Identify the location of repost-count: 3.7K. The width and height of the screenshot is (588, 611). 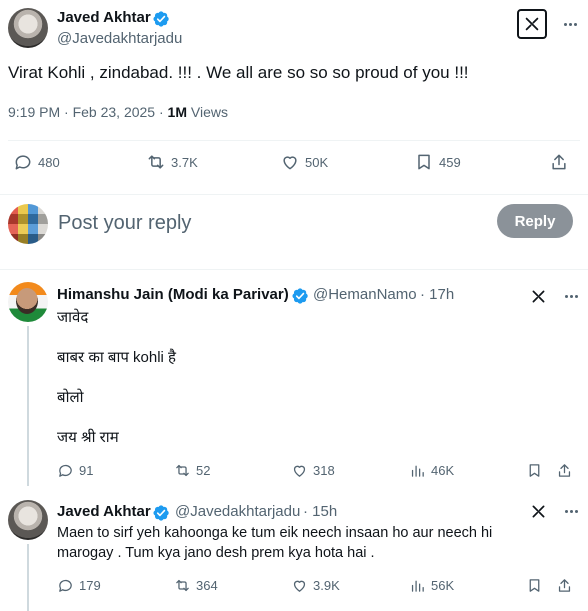
(184, 162).